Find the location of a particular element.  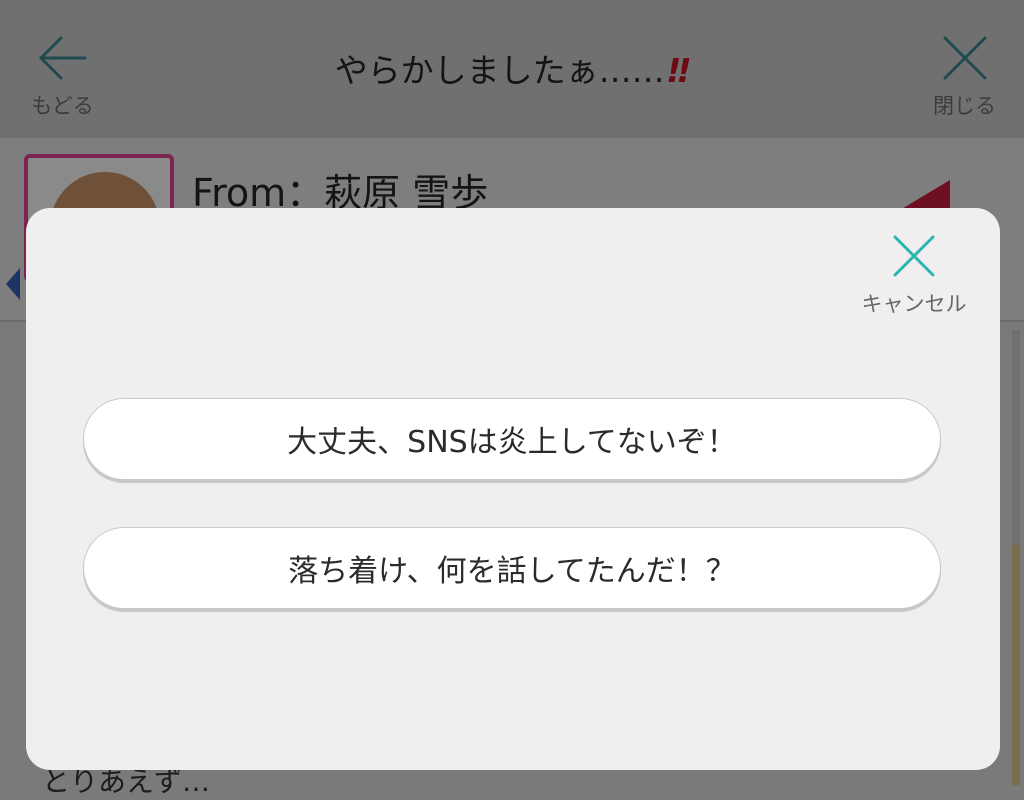

cancel-x-icon is located at coordinates (914, 256).